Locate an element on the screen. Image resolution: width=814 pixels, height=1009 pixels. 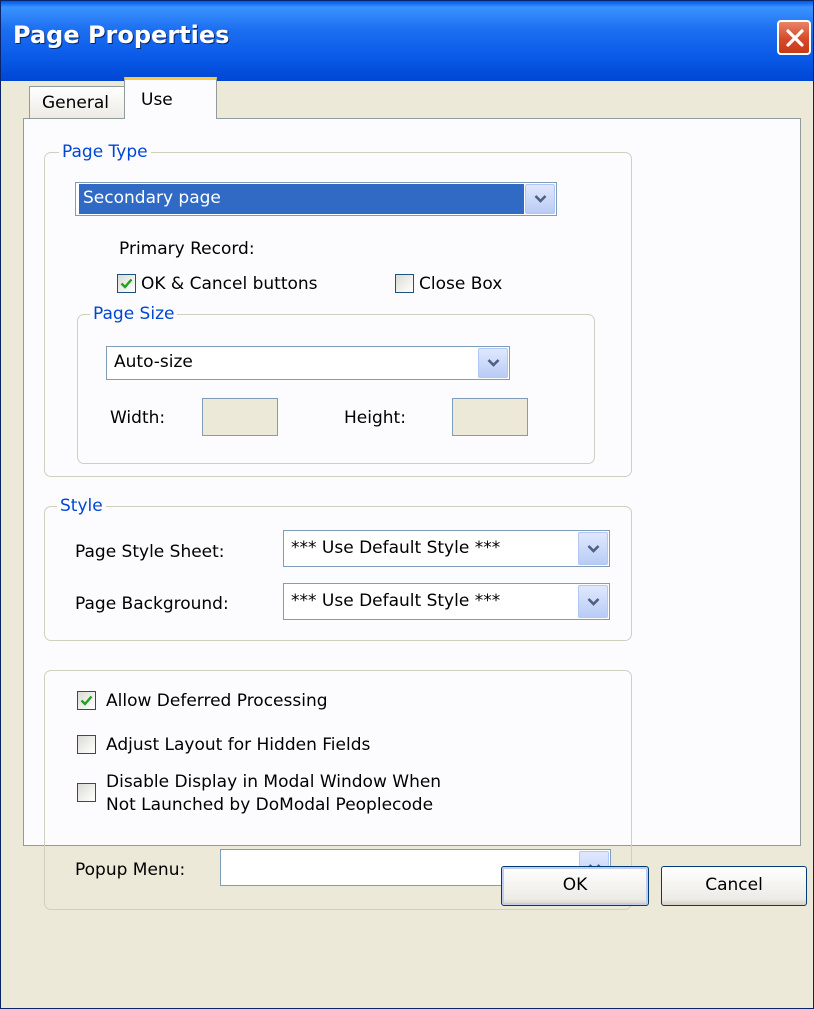
disable-modal-label-line2: Not Launched by DoModal Peoplecode is located at coordinates (270, 805).